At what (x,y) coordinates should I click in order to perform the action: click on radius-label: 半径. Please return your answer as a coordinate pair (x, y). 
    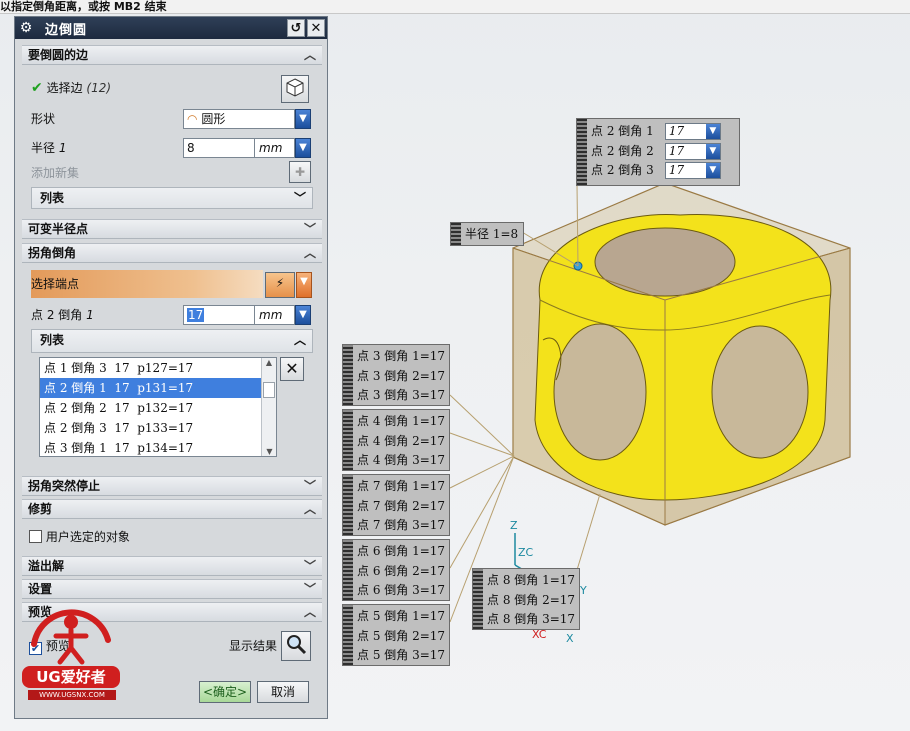
    Looking at the image, I should click on (43, 148).